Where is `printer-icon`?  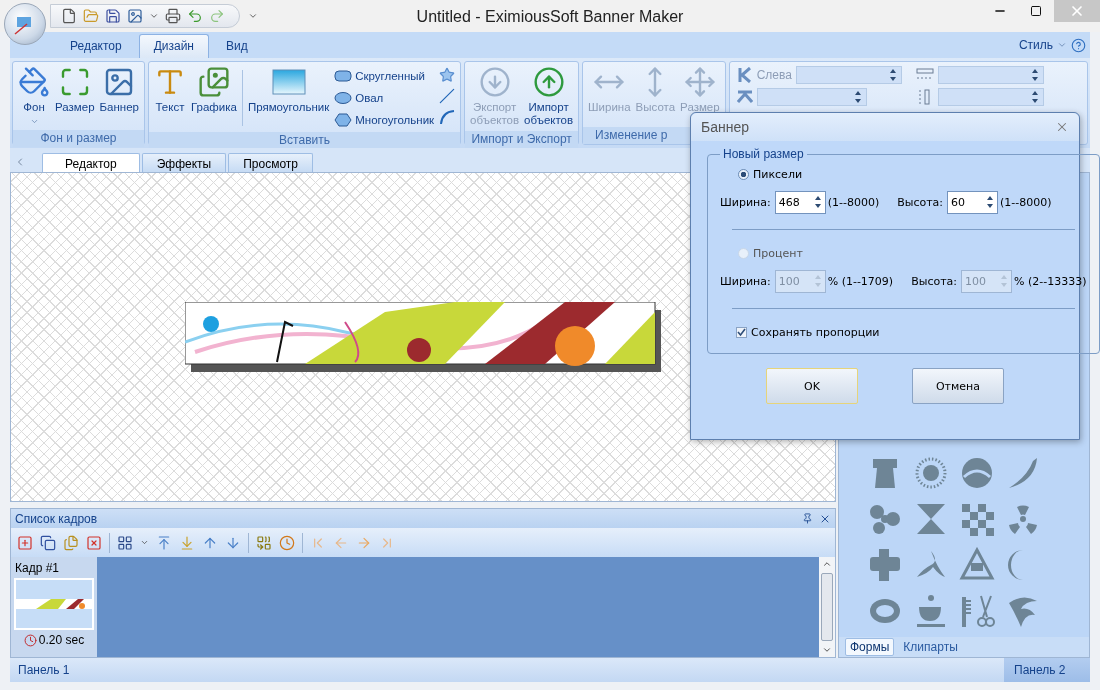 printer-icon is located at coordinates (173, 16).